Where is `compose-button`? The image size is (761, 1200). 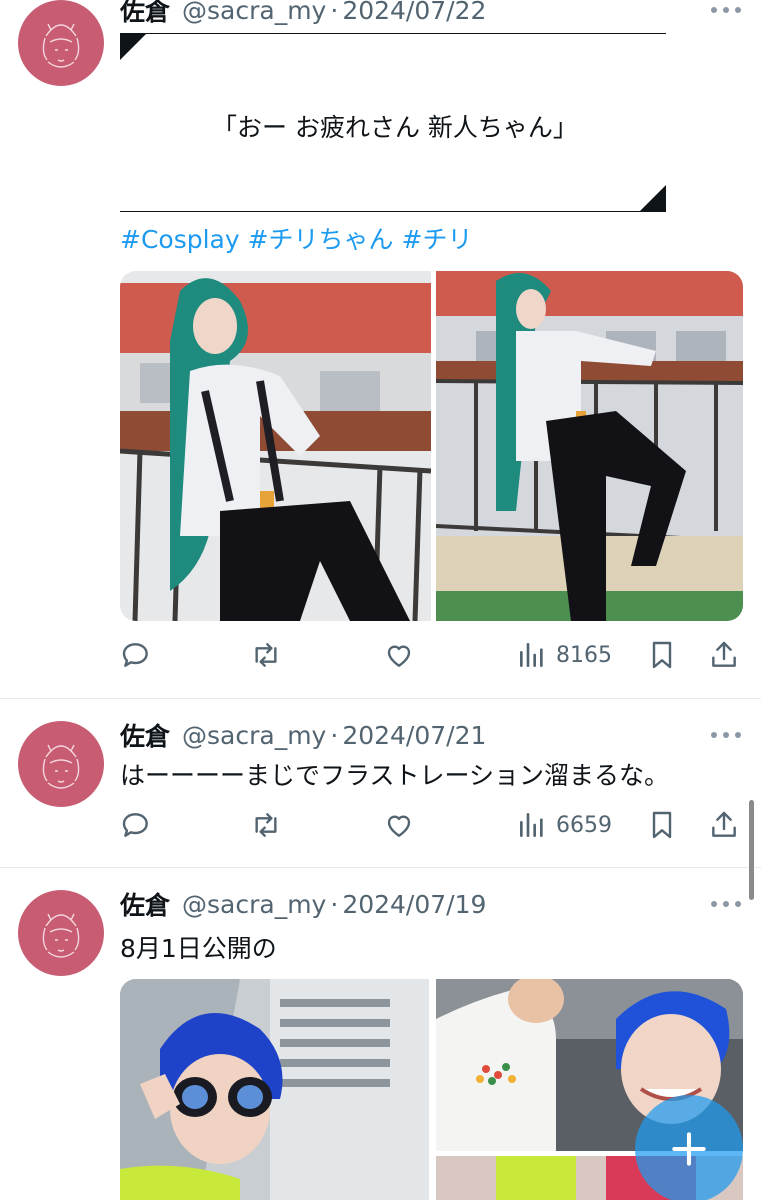 compose-button is located at coordinates (689, 1147).